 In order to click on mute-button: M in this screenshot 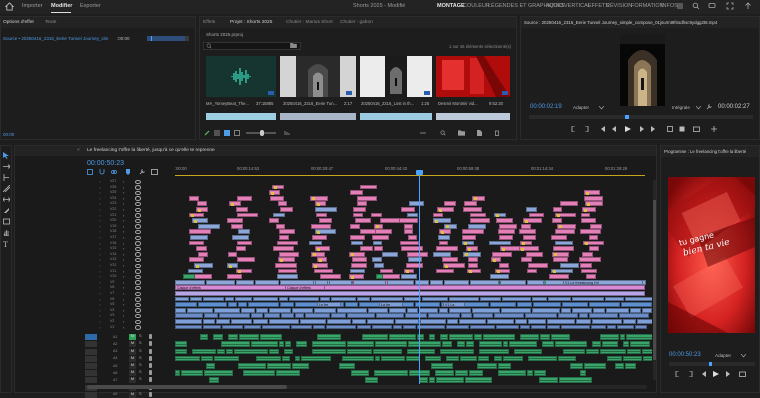, I will do `click(132, 380)`.